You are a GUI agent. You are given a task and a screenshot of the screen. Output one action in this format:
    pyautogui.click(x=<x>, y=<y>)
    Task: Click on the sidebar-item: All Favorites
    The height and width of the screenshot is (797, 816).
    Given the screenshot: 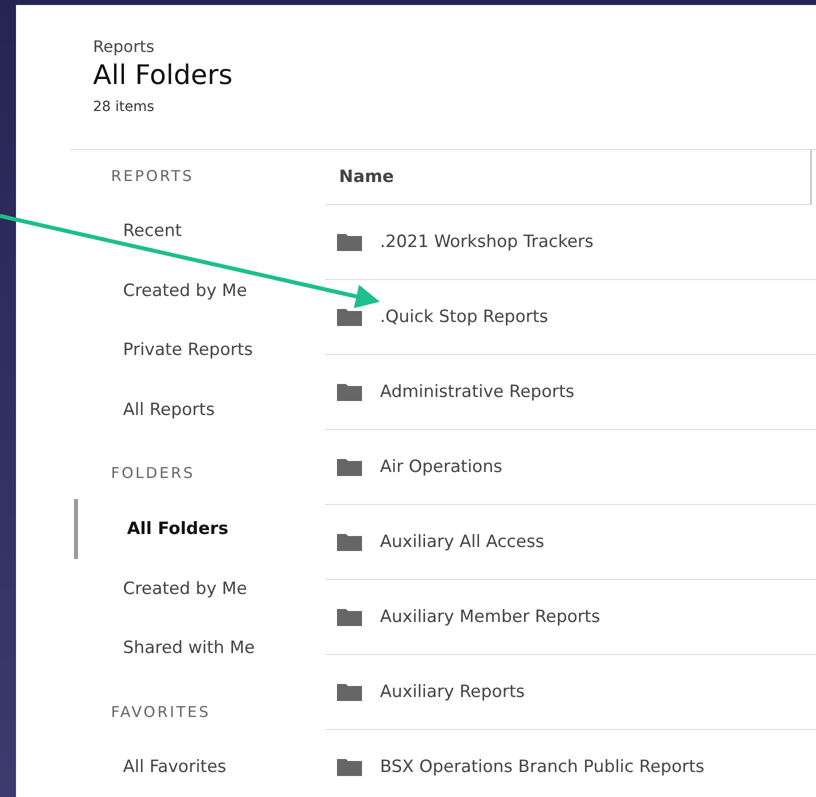 What is the action you would take?
    pyautogui.click(x=197, y=767)
    